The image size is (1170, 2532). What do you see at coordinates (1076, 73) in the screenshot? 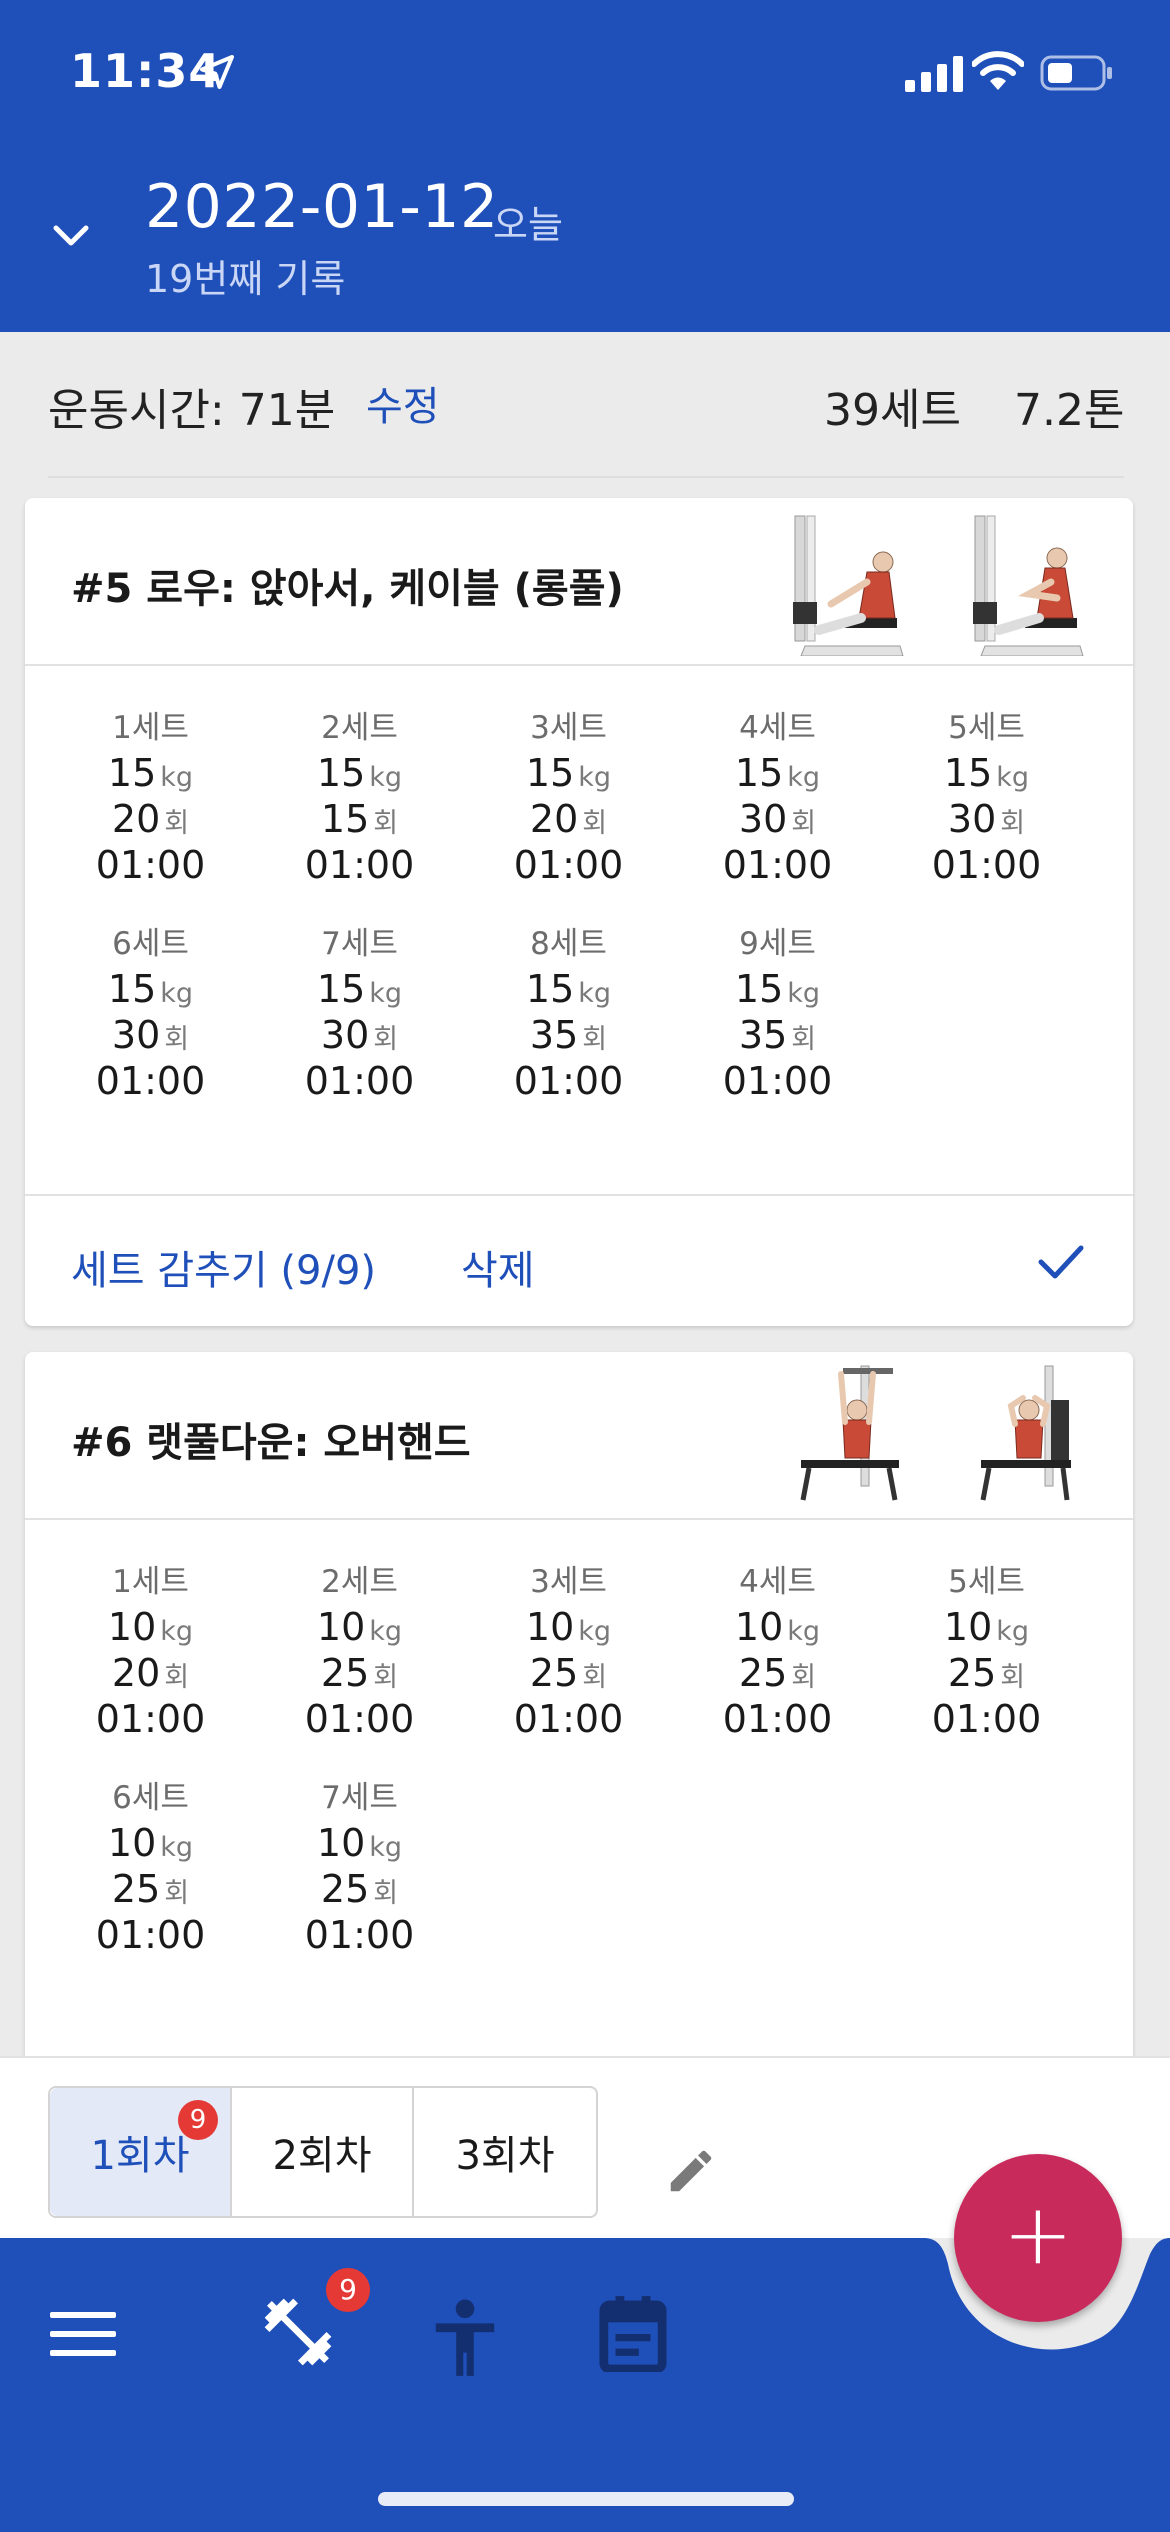
I see `battery-icon` at bounding box center [1076, 73].